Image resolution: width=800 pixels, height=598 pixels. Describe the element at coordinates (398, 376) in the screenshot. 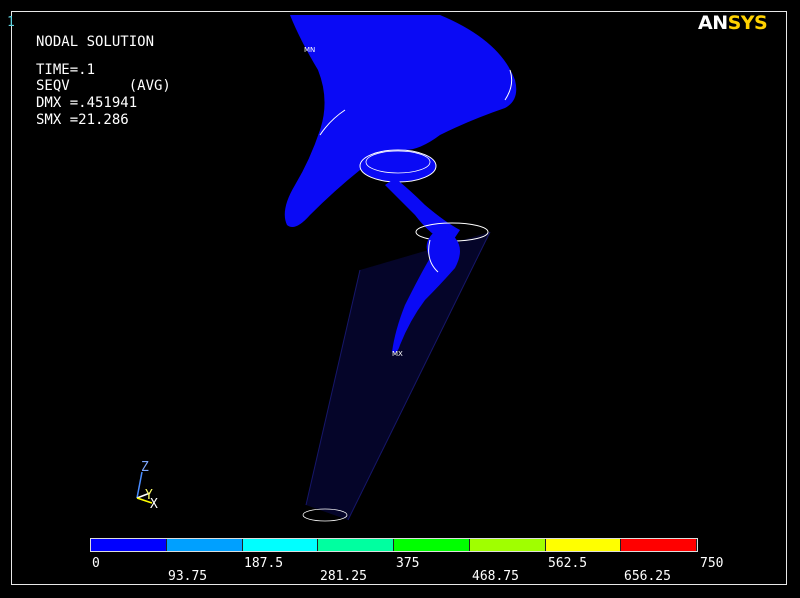

I see `model-shaft` at that location.